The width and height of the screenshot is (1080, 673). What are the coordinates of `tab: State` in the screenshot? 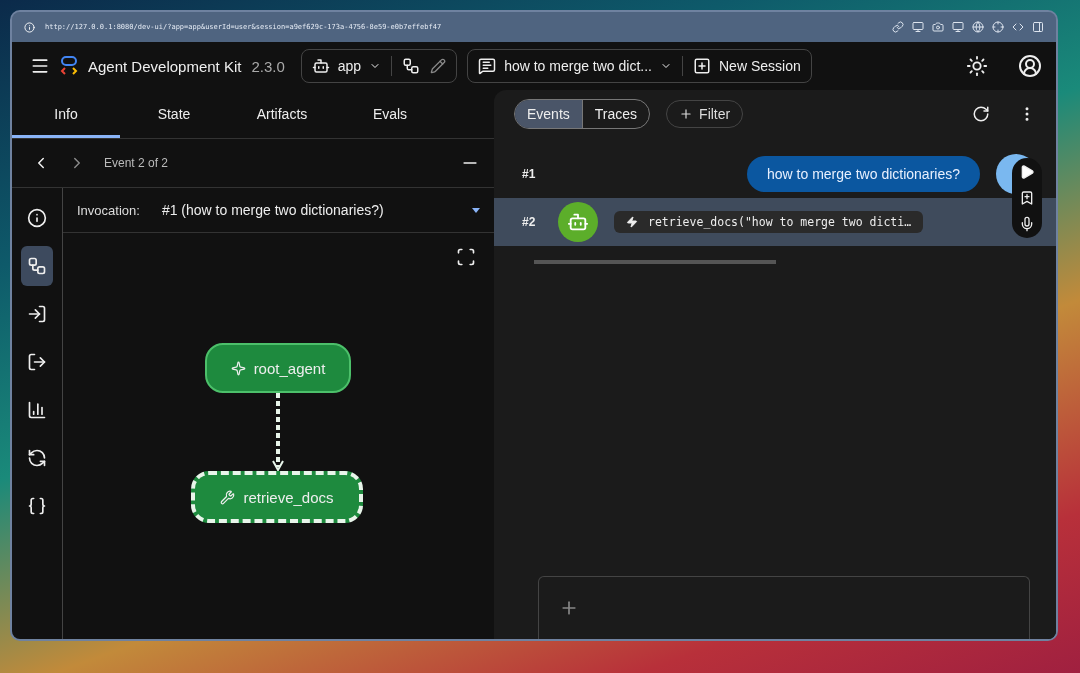 It's located at (174, 114).